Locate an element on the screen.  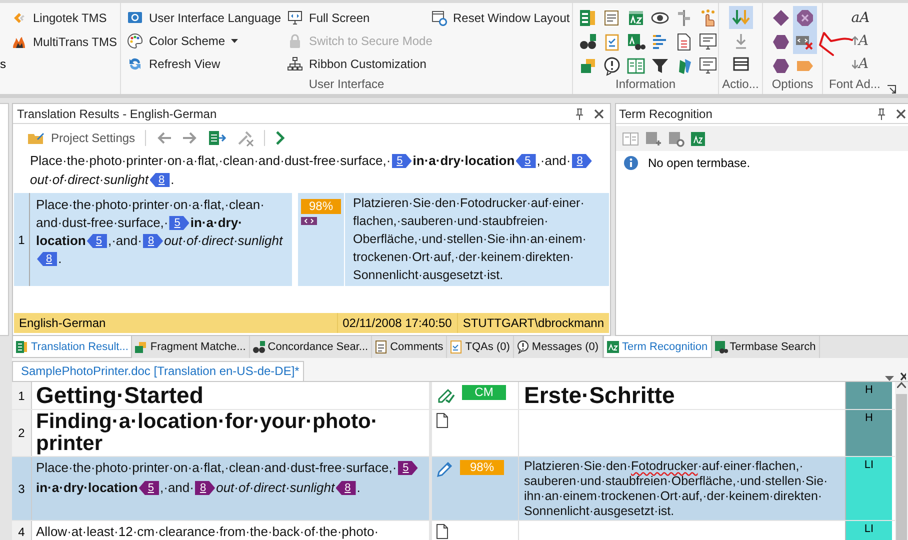
play-icon is located at coordinates (280, 137).